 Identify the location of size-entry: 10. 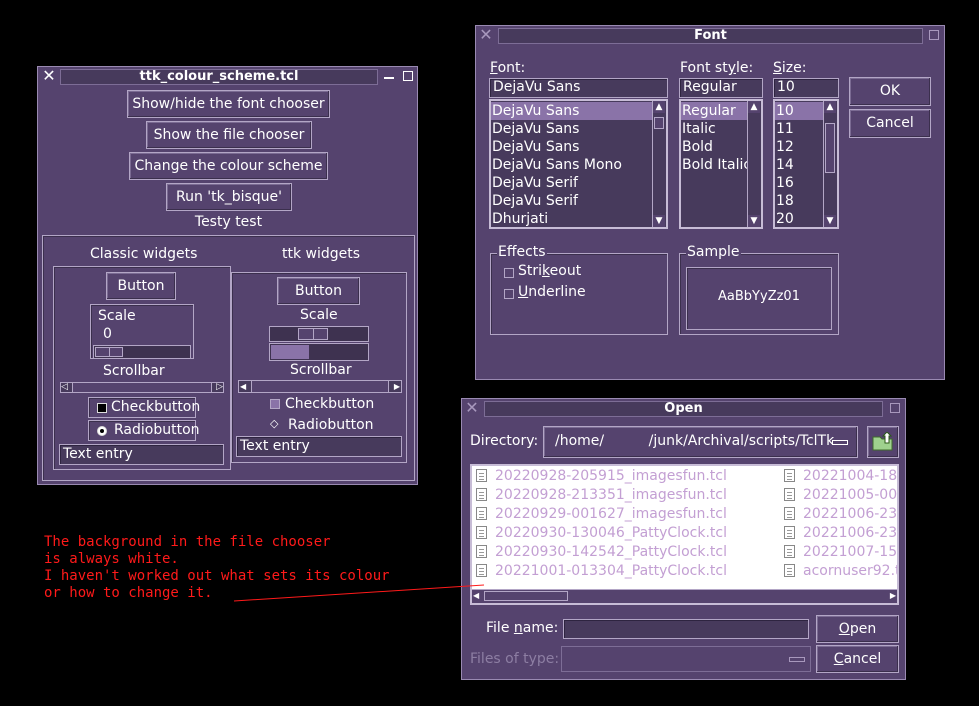
(806, 88).